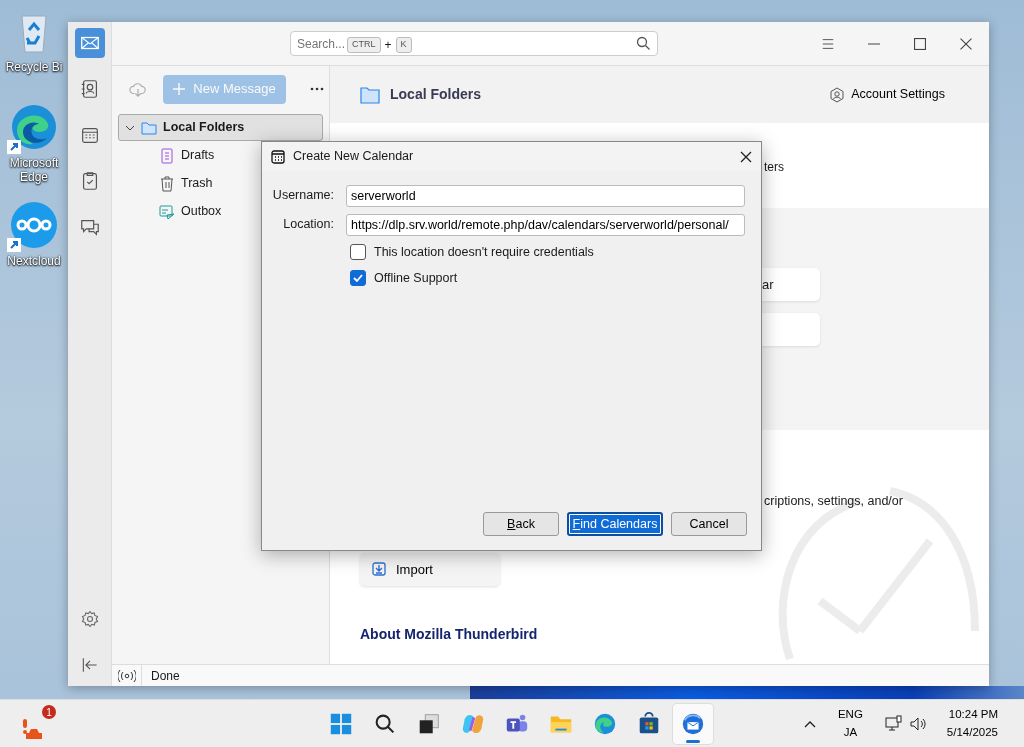 The width and height of the screenshot is (1024, 747). I want to click on settings-icon, so click(89, 619).